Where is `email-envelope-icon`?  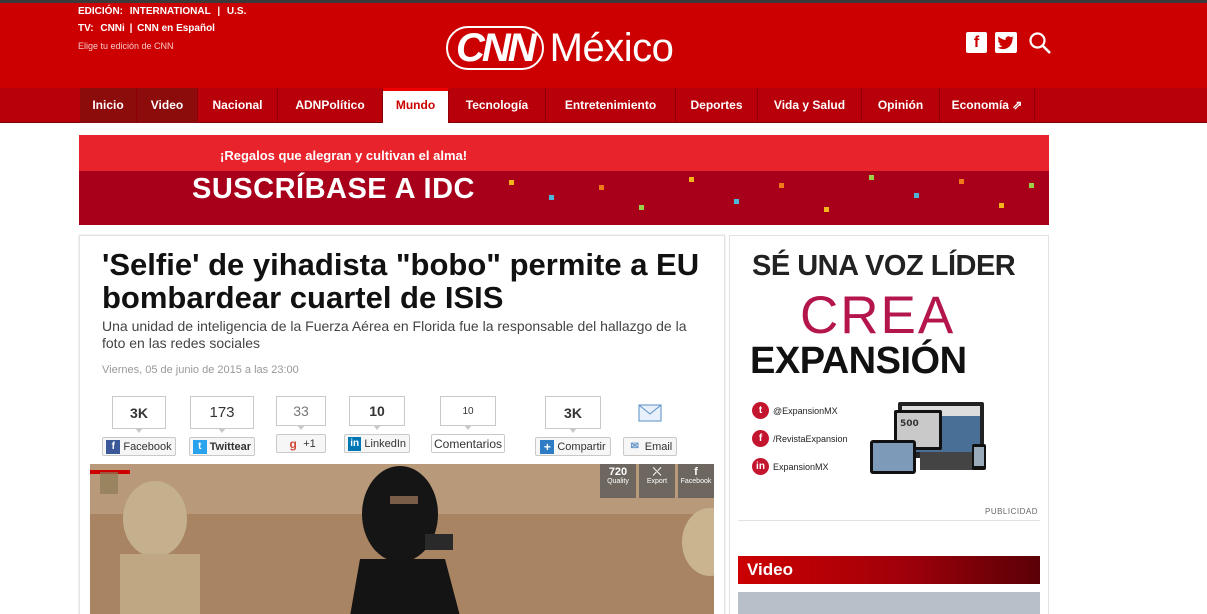 email-envelope-icon is located at coordinates (650, 412).